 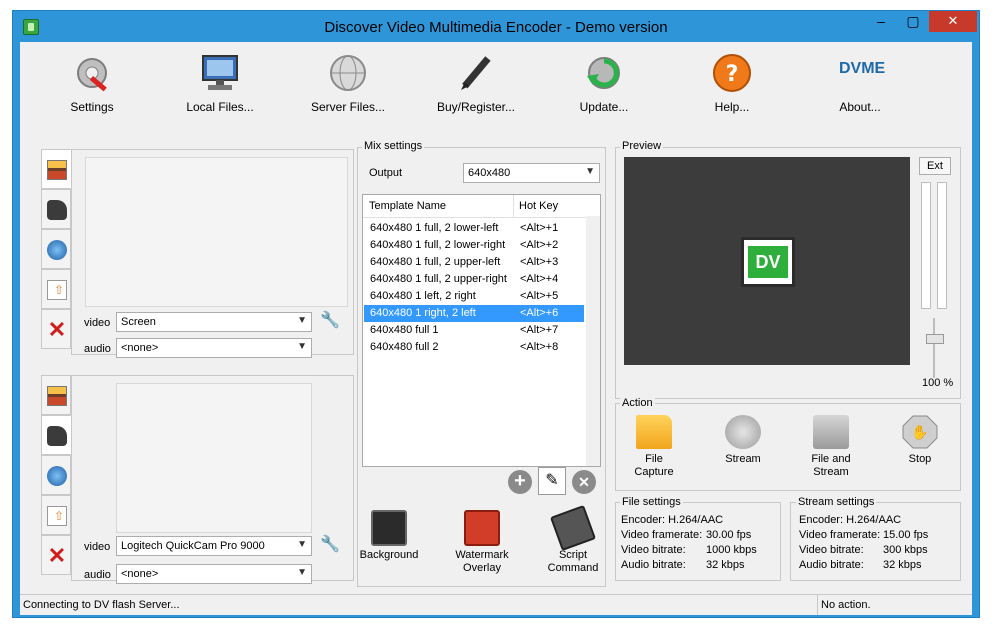 I want to click on audio-level-left, so click(x=926, y=245).